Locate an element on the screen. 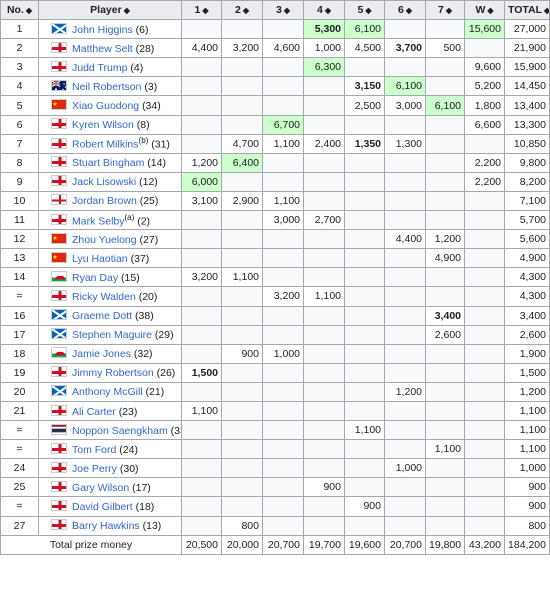  player-link: Jordan Brown is located at coordinates (104, 201).